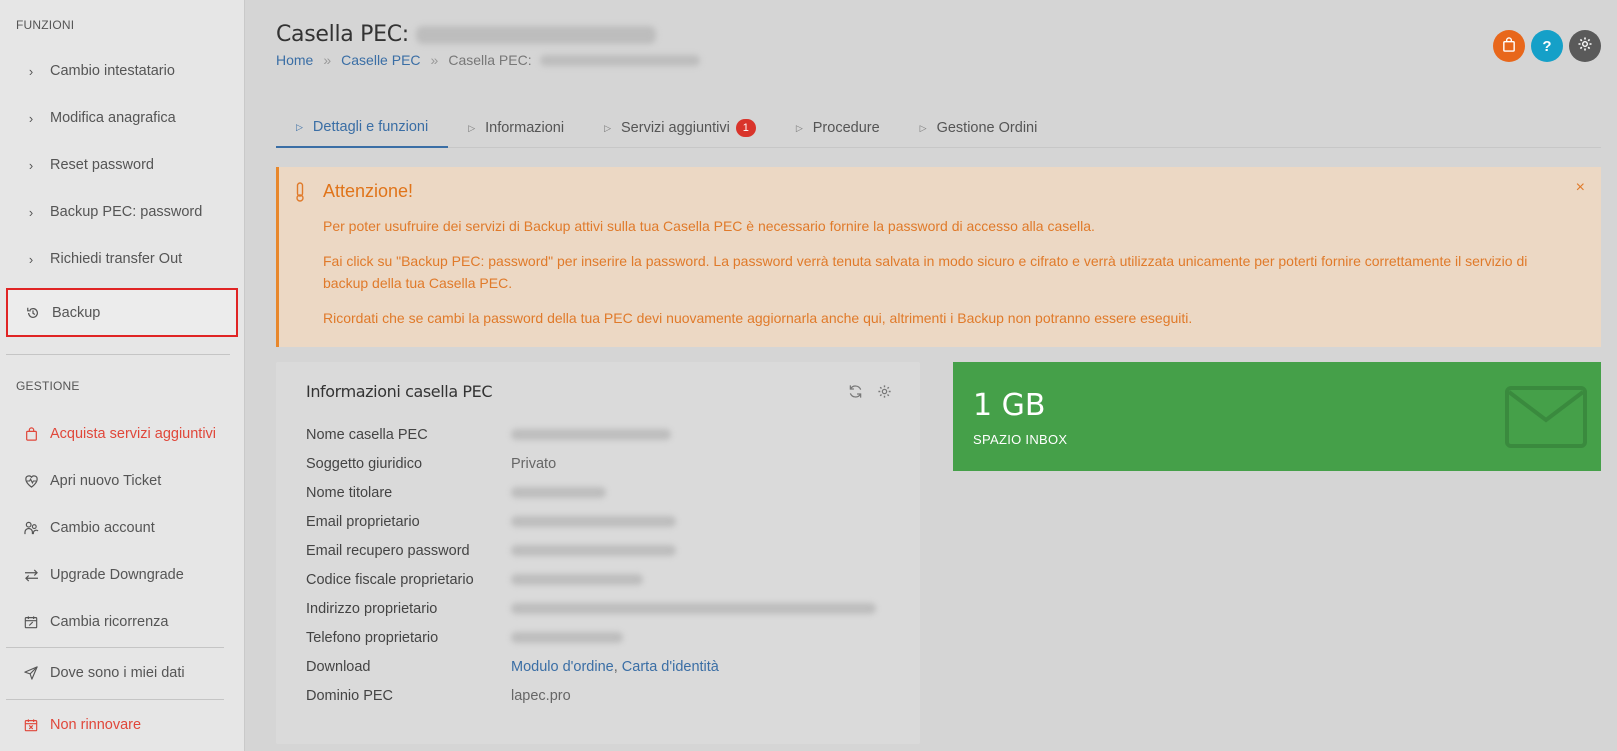 Image resolution: width=1617 pixels, height=751 pixels. What do you see at coordinates (675, 128) in the screenshot?
I see `tab-label: Servizi aggiuntivi` at bounding box center [675, 128].